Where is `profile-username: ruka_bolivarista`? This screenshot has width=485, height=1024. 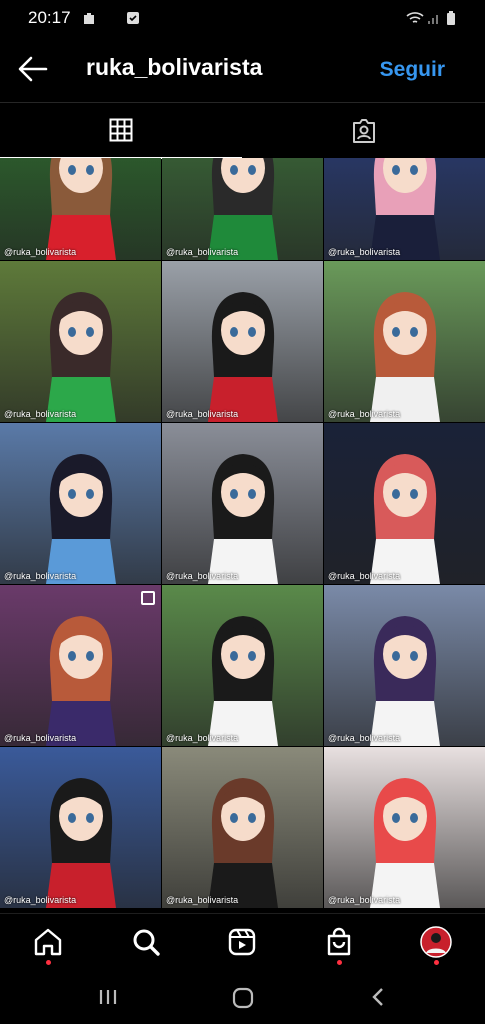
profile-username: ruka_bolivarista is located at coordinates (174, 67).